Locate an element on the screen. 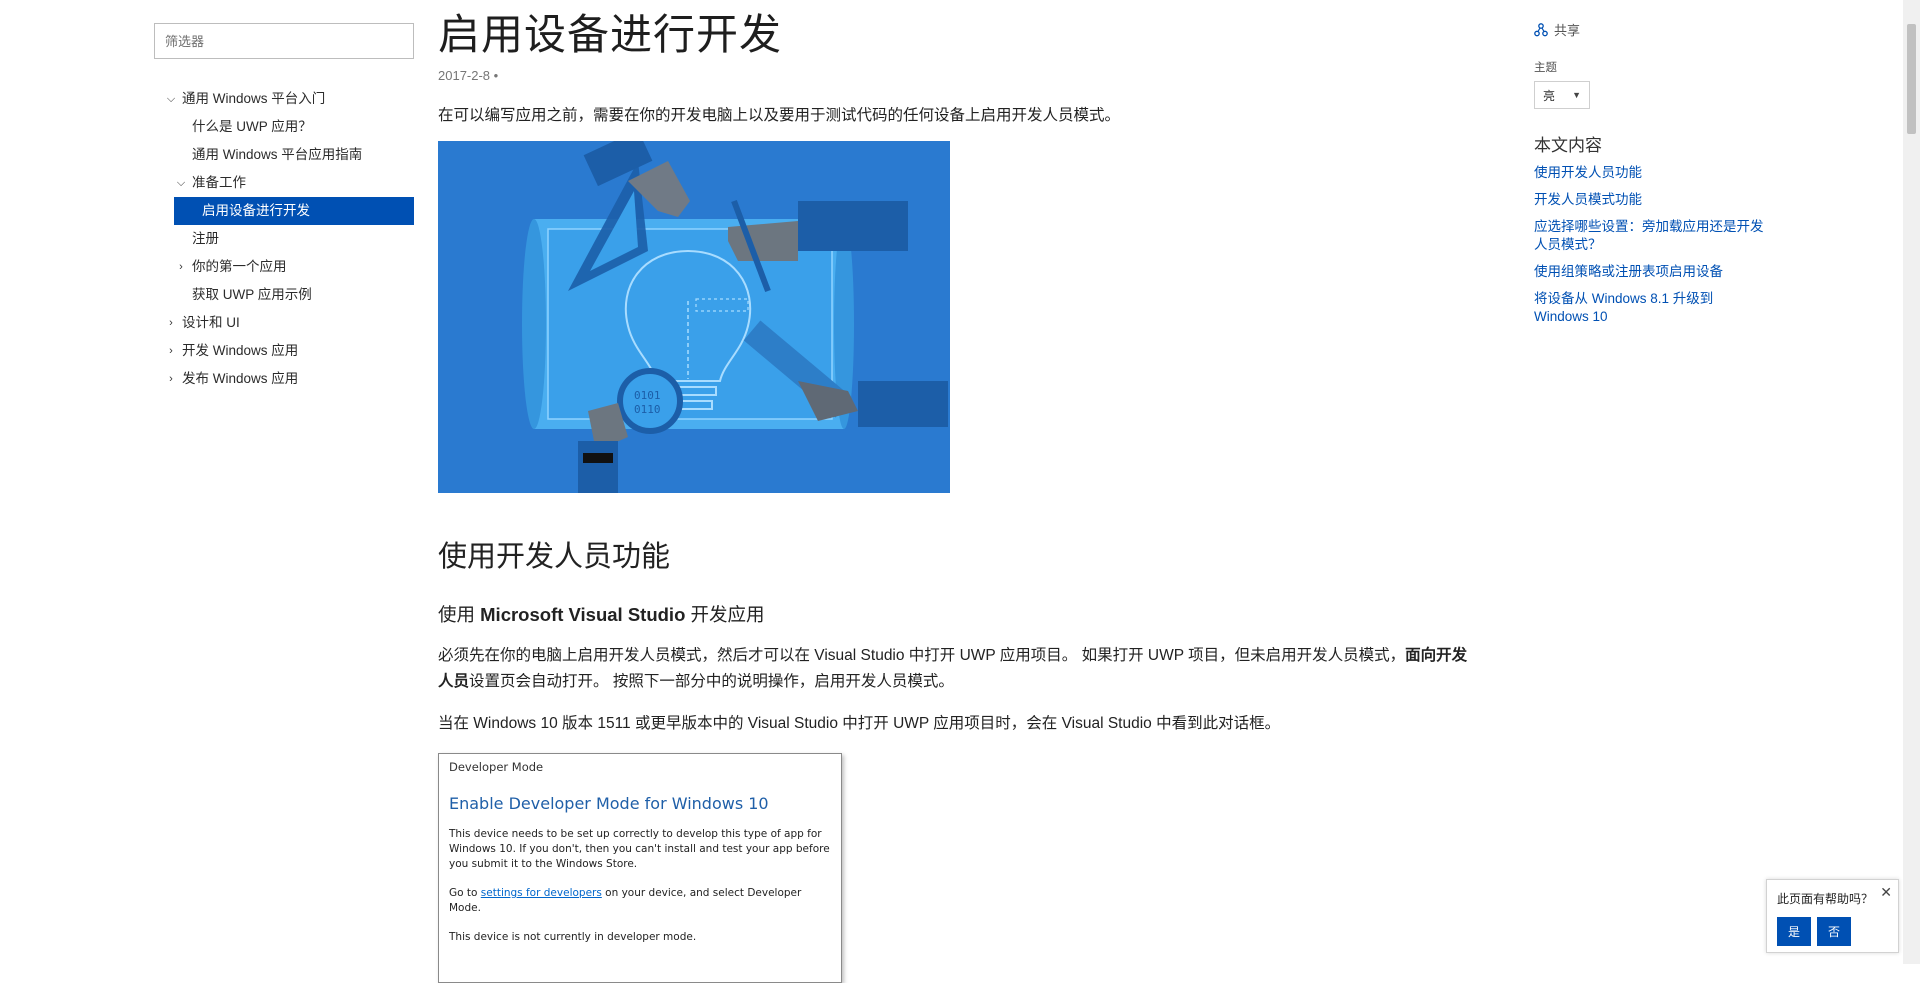 This screenshot has width=1920, height=983. theme-label: 主题 is located at coordinates (1545, 68).